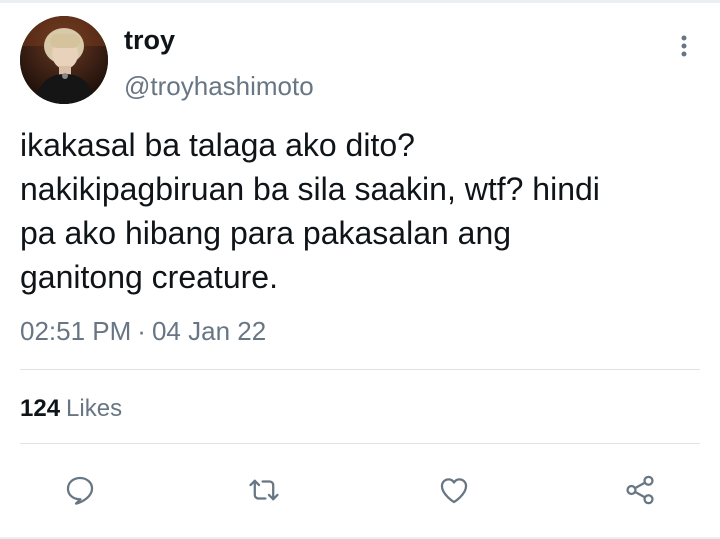 The width and height of the screenshot is (720, 539). What do you see at coordinates (76, 331) in the screenshot?
I see `tweet-time: 02:51 PM` at bounding box center [76, 331].